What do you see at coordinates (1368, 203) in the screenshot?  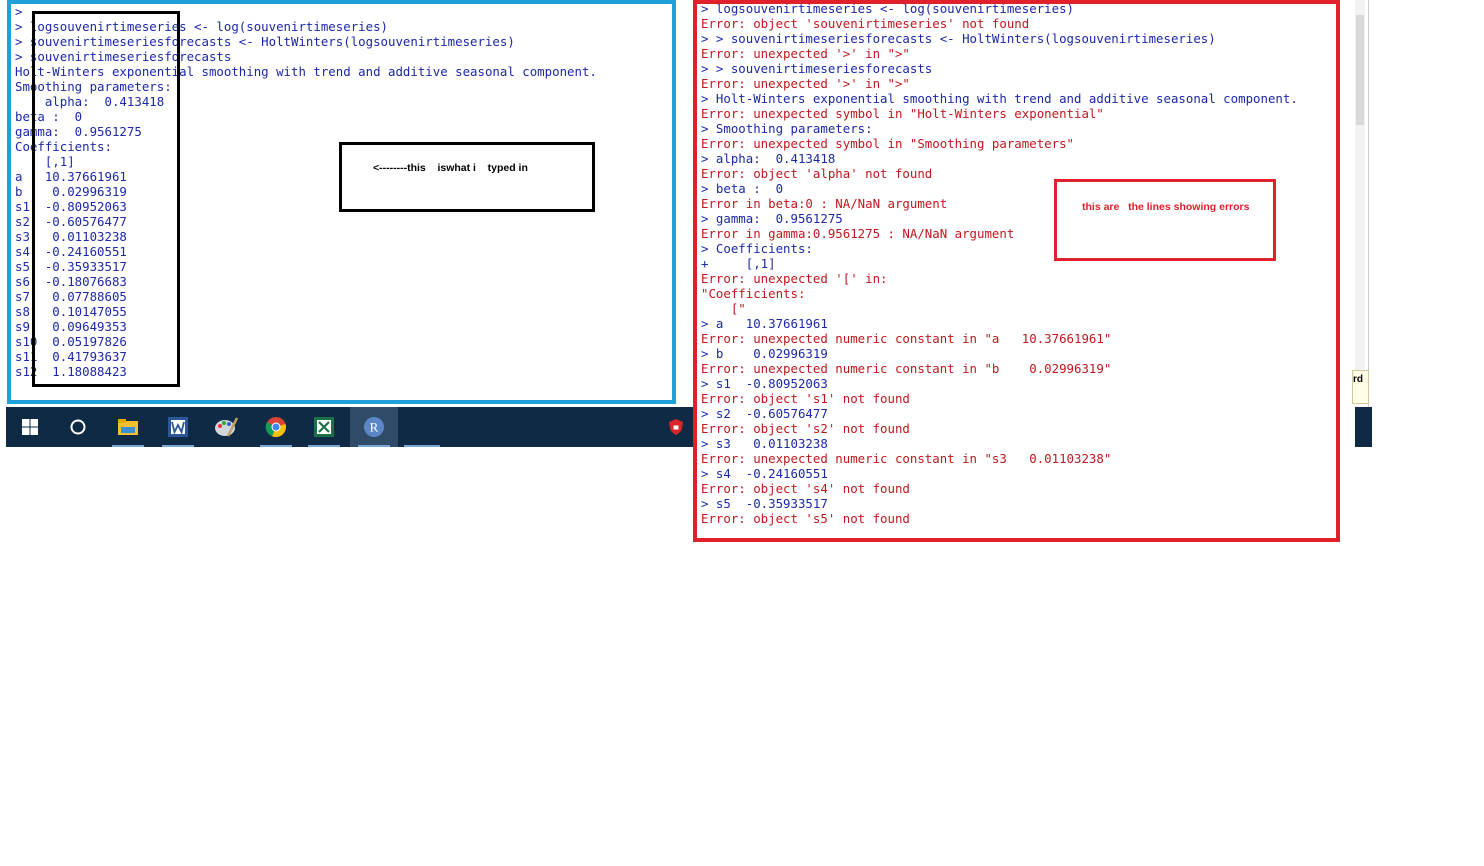 I see `window-divider` at bounding box center [1368, 203].